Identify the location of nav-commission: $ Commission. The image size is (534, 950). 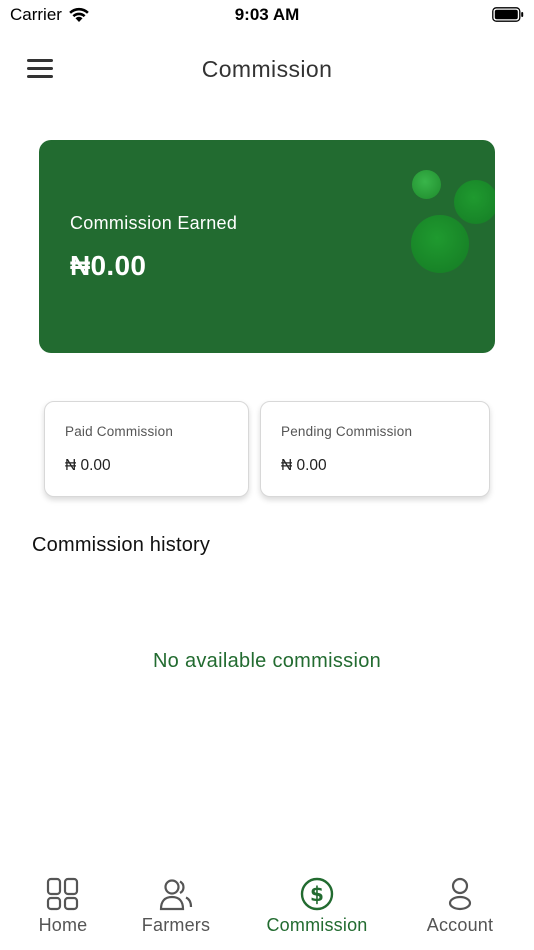
(317, 906).